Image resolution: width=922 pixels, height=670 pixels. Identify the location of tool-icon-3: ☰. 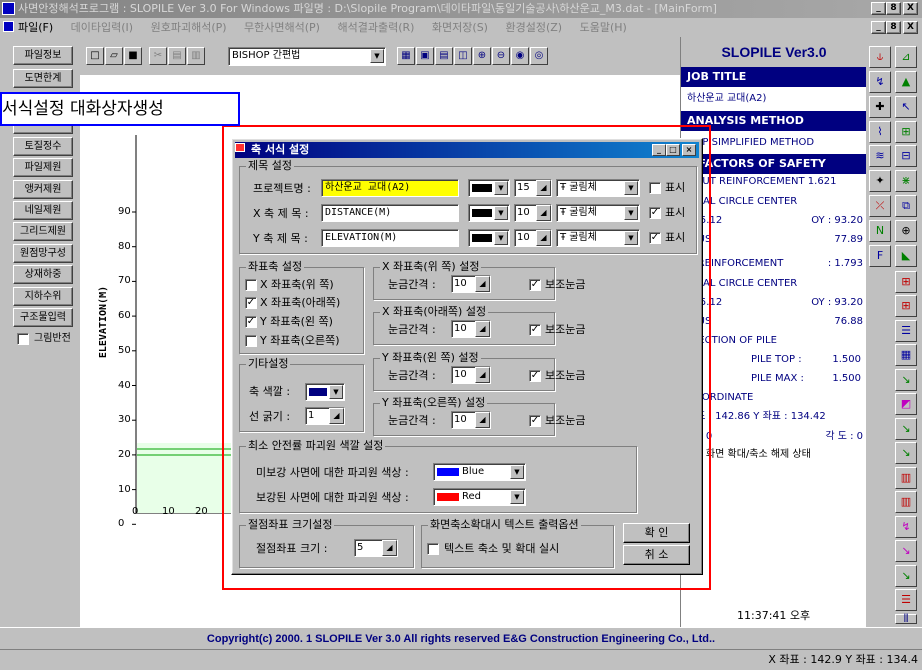
(906, 331).